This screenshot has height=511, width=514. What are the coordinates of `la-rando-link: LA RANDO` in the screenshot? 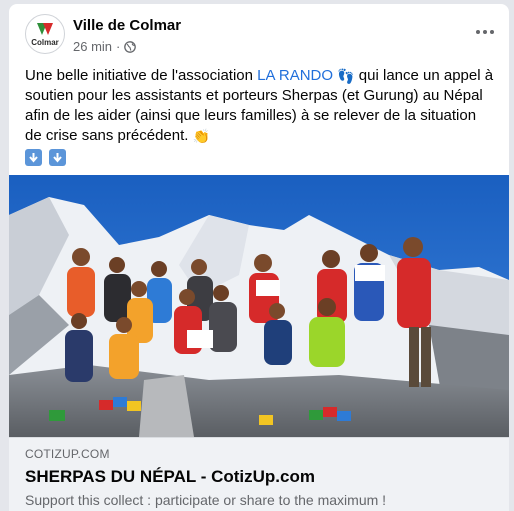 It's located at (295, 75).